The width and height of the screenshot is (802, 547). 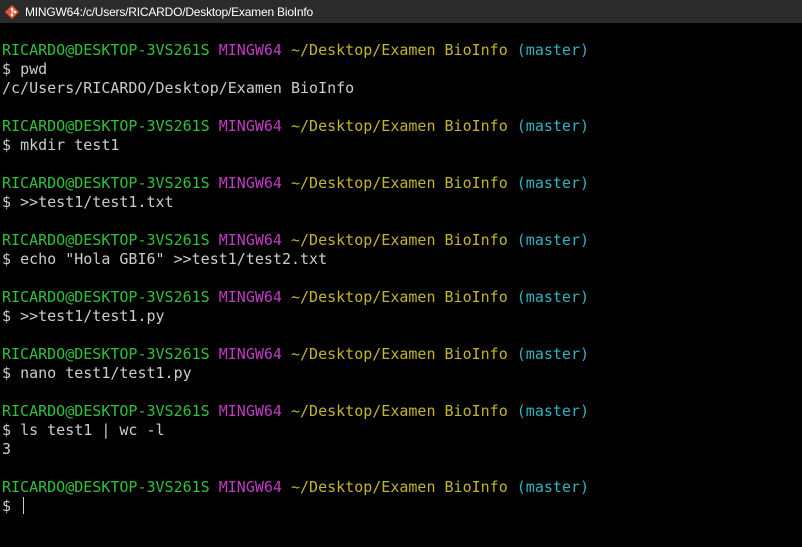 I want to click on command-line: $ ls test1 | wc -l, so click(x=83, y=430).